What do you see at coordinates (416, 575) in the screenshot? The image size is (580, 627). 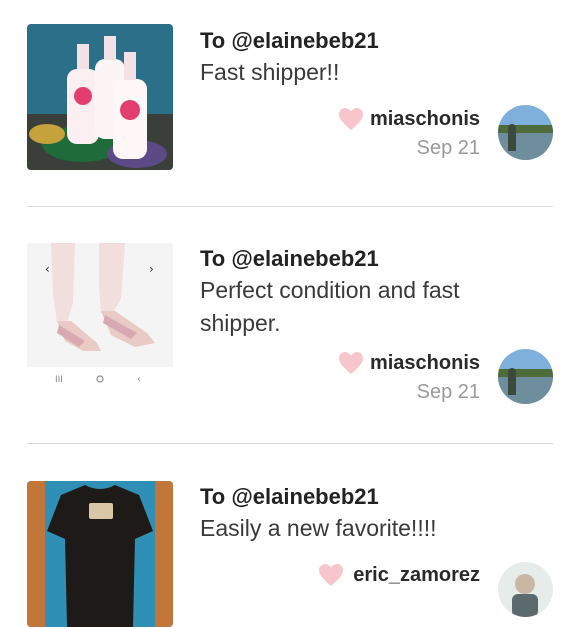 I see `reviewer-username: eric_zamorez` at bounding box center [416, 575].